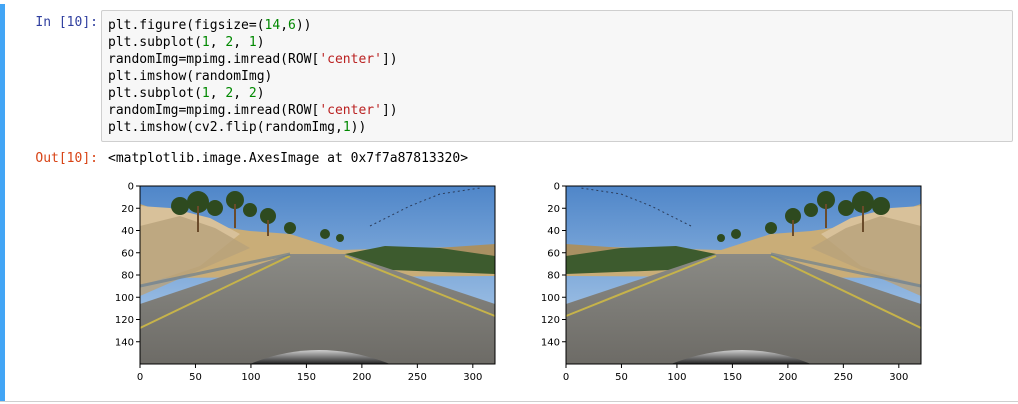 The width and height of the screenshot is (1018, 404). Describe the element at coordinates (66, 158) in the screenshot. I see `output-prompt: Out[10]:` at that location.